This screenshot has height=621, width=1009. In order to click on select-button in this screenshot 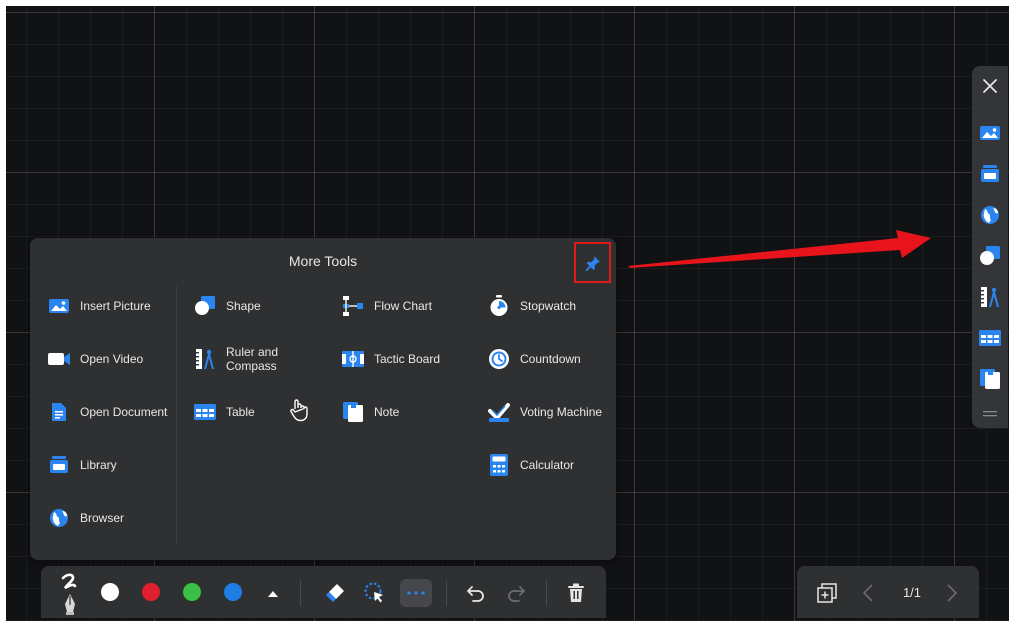, I will do `click(374, 593)`.